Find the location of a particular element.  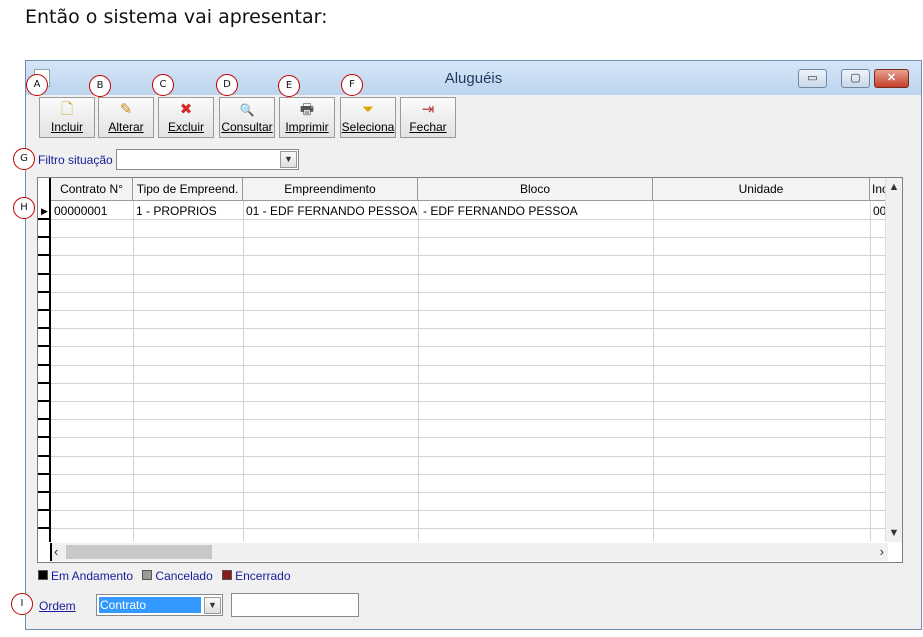

close-form-button: ⇥ Fechar is located at coordinates (428, 117).